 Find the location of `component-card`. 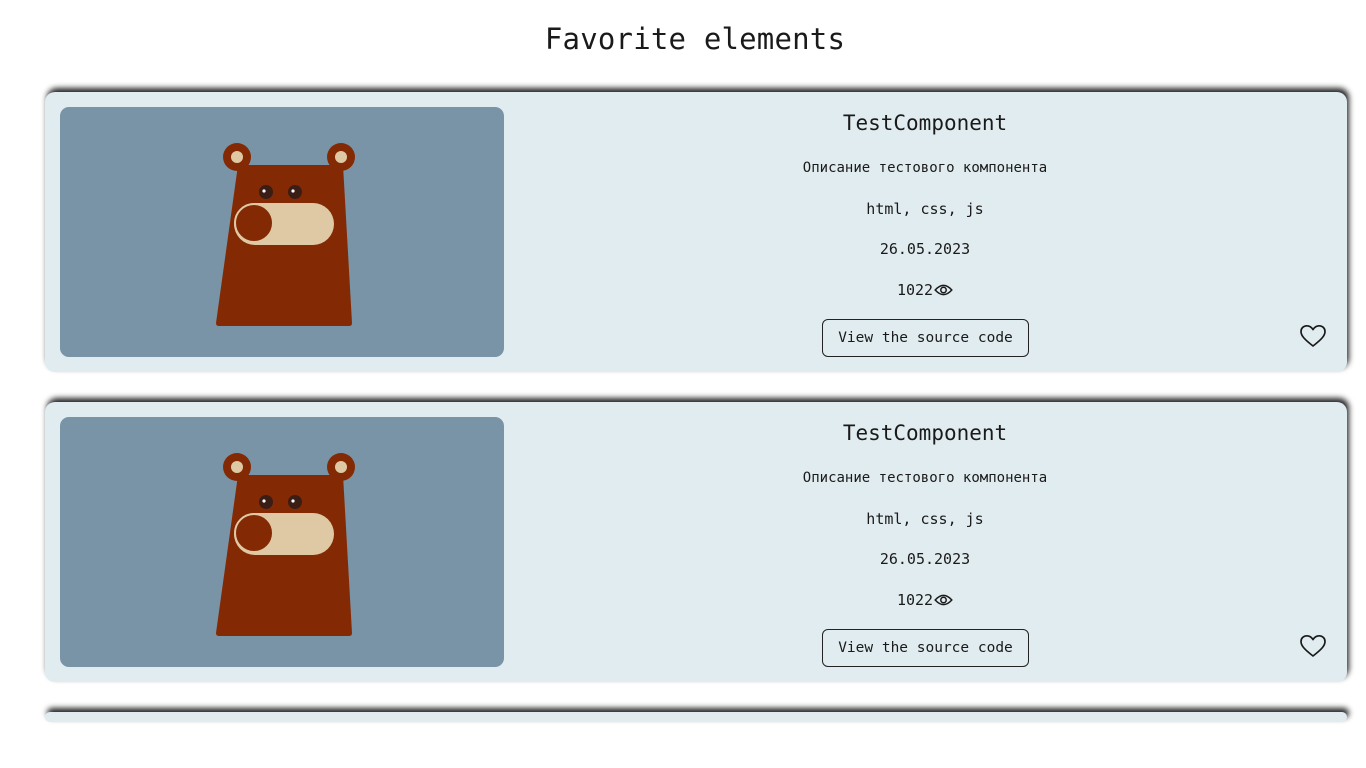

component-card is located at coordinates (696, 717).